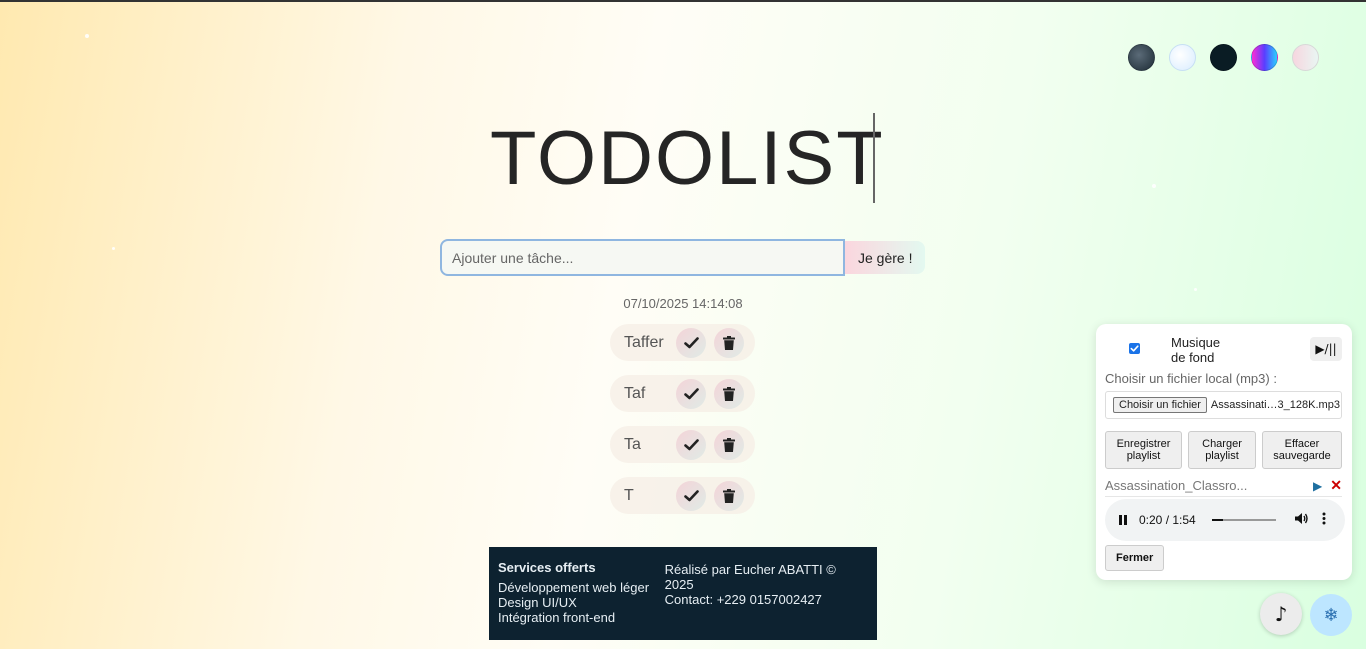 The image size is (1366, 649). Describe the element at coordinates (1182, 57) in the screenshot. I see `theme-swatch-light-blue` at that location.